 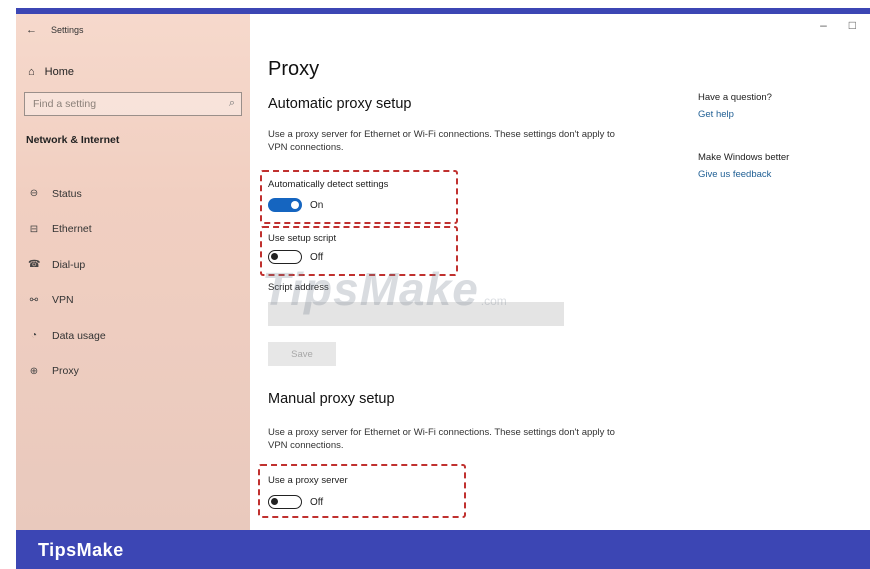 I want to click on script-address-input, so click(x=416, y=314).